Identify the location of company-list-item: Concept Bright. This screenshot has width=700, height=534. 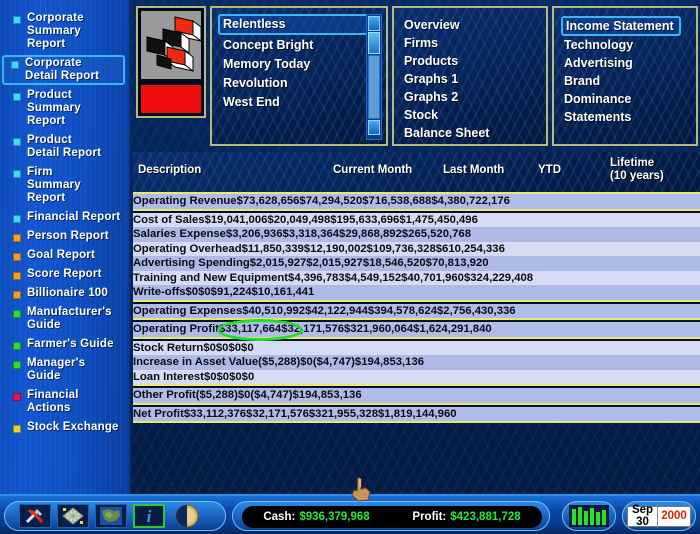
(300, 45).